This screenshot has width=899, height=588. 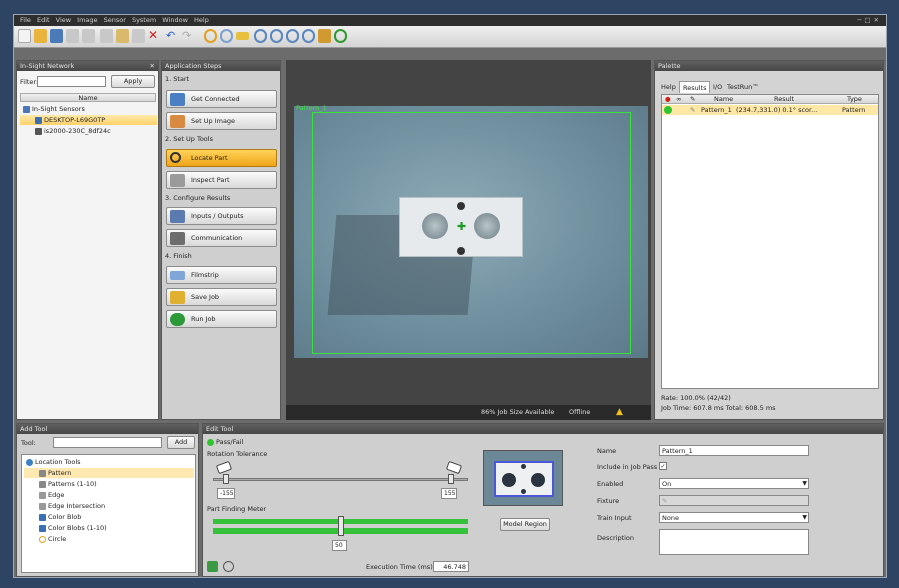 I want to click on trigger-icon, so click(x=226, y=36).